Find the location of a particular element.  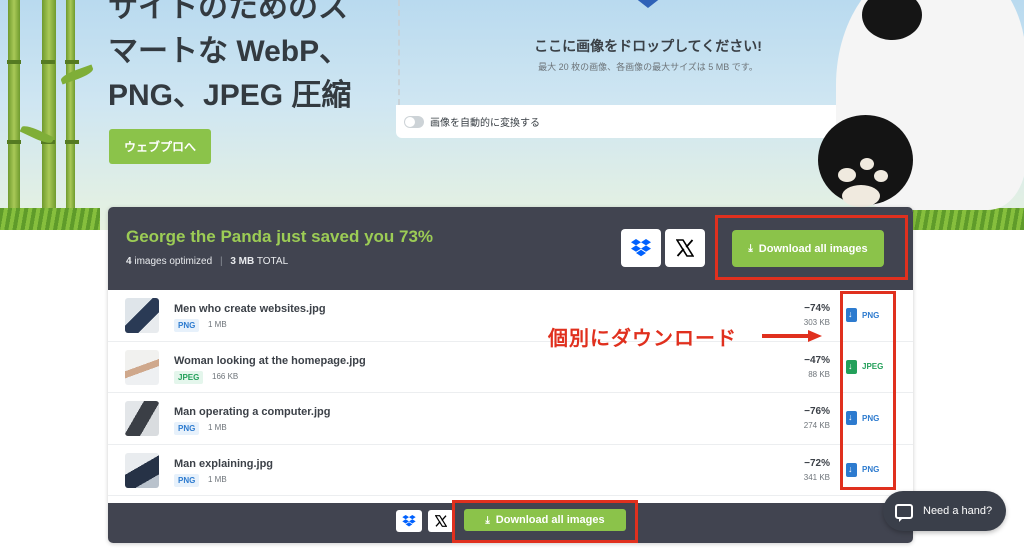

annotation-arrow-icon is located at coordinates (792, 336).